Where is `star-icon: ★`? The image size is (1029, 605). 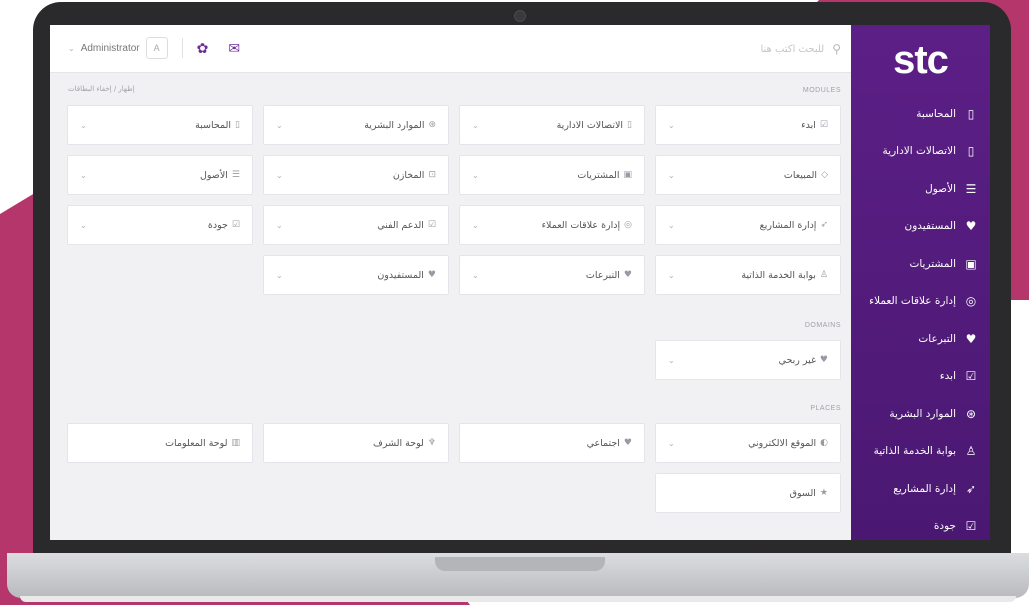
star-icon: ★ is located at coordinates (823, 493).